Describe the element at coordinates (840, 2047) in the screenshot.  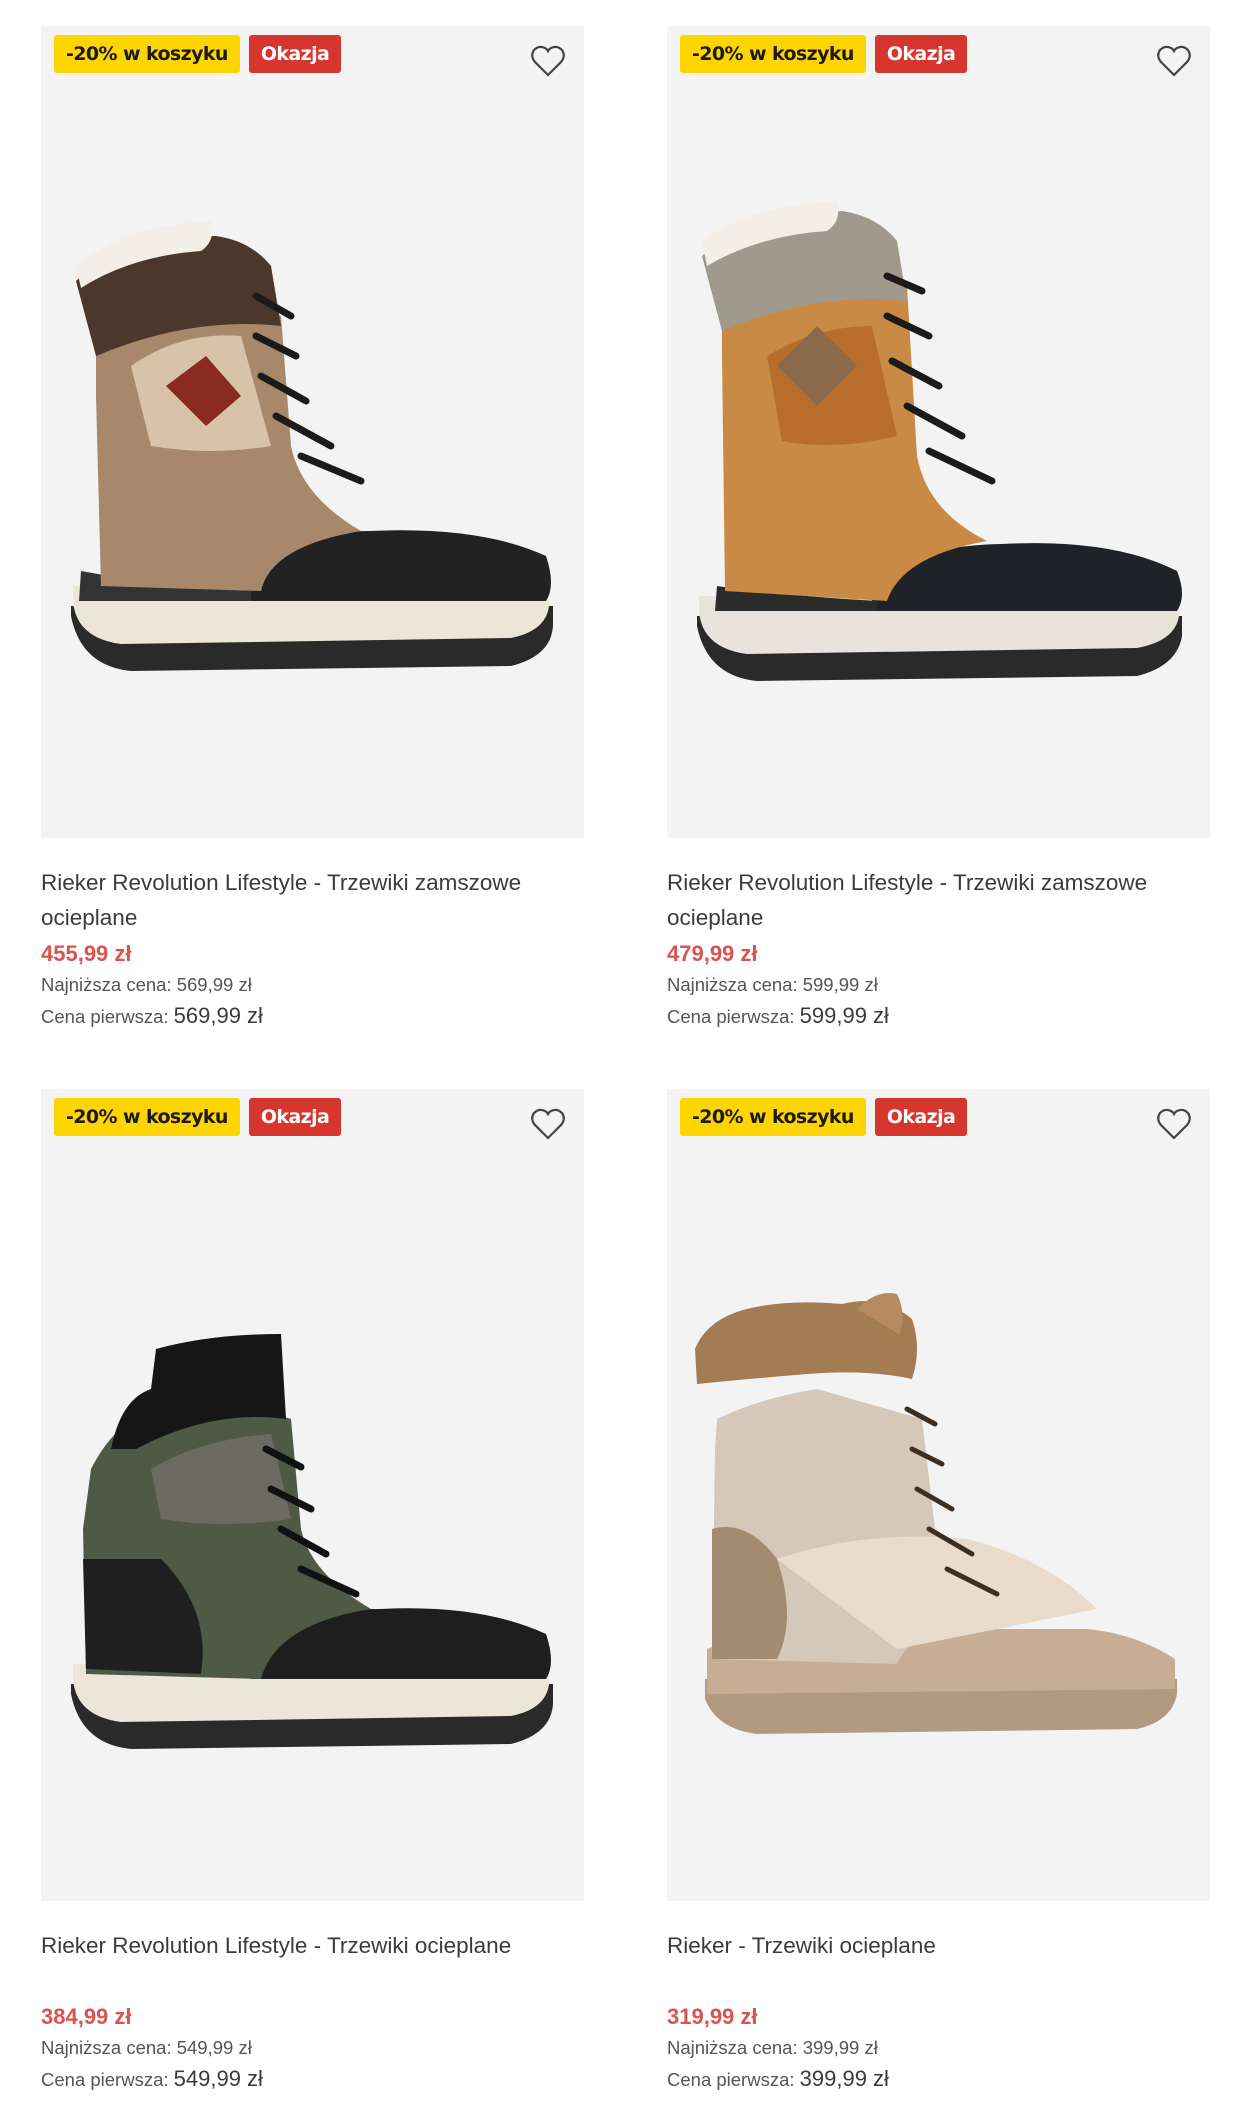
I see `lowest-price-value: 399,99 zł` at that location.